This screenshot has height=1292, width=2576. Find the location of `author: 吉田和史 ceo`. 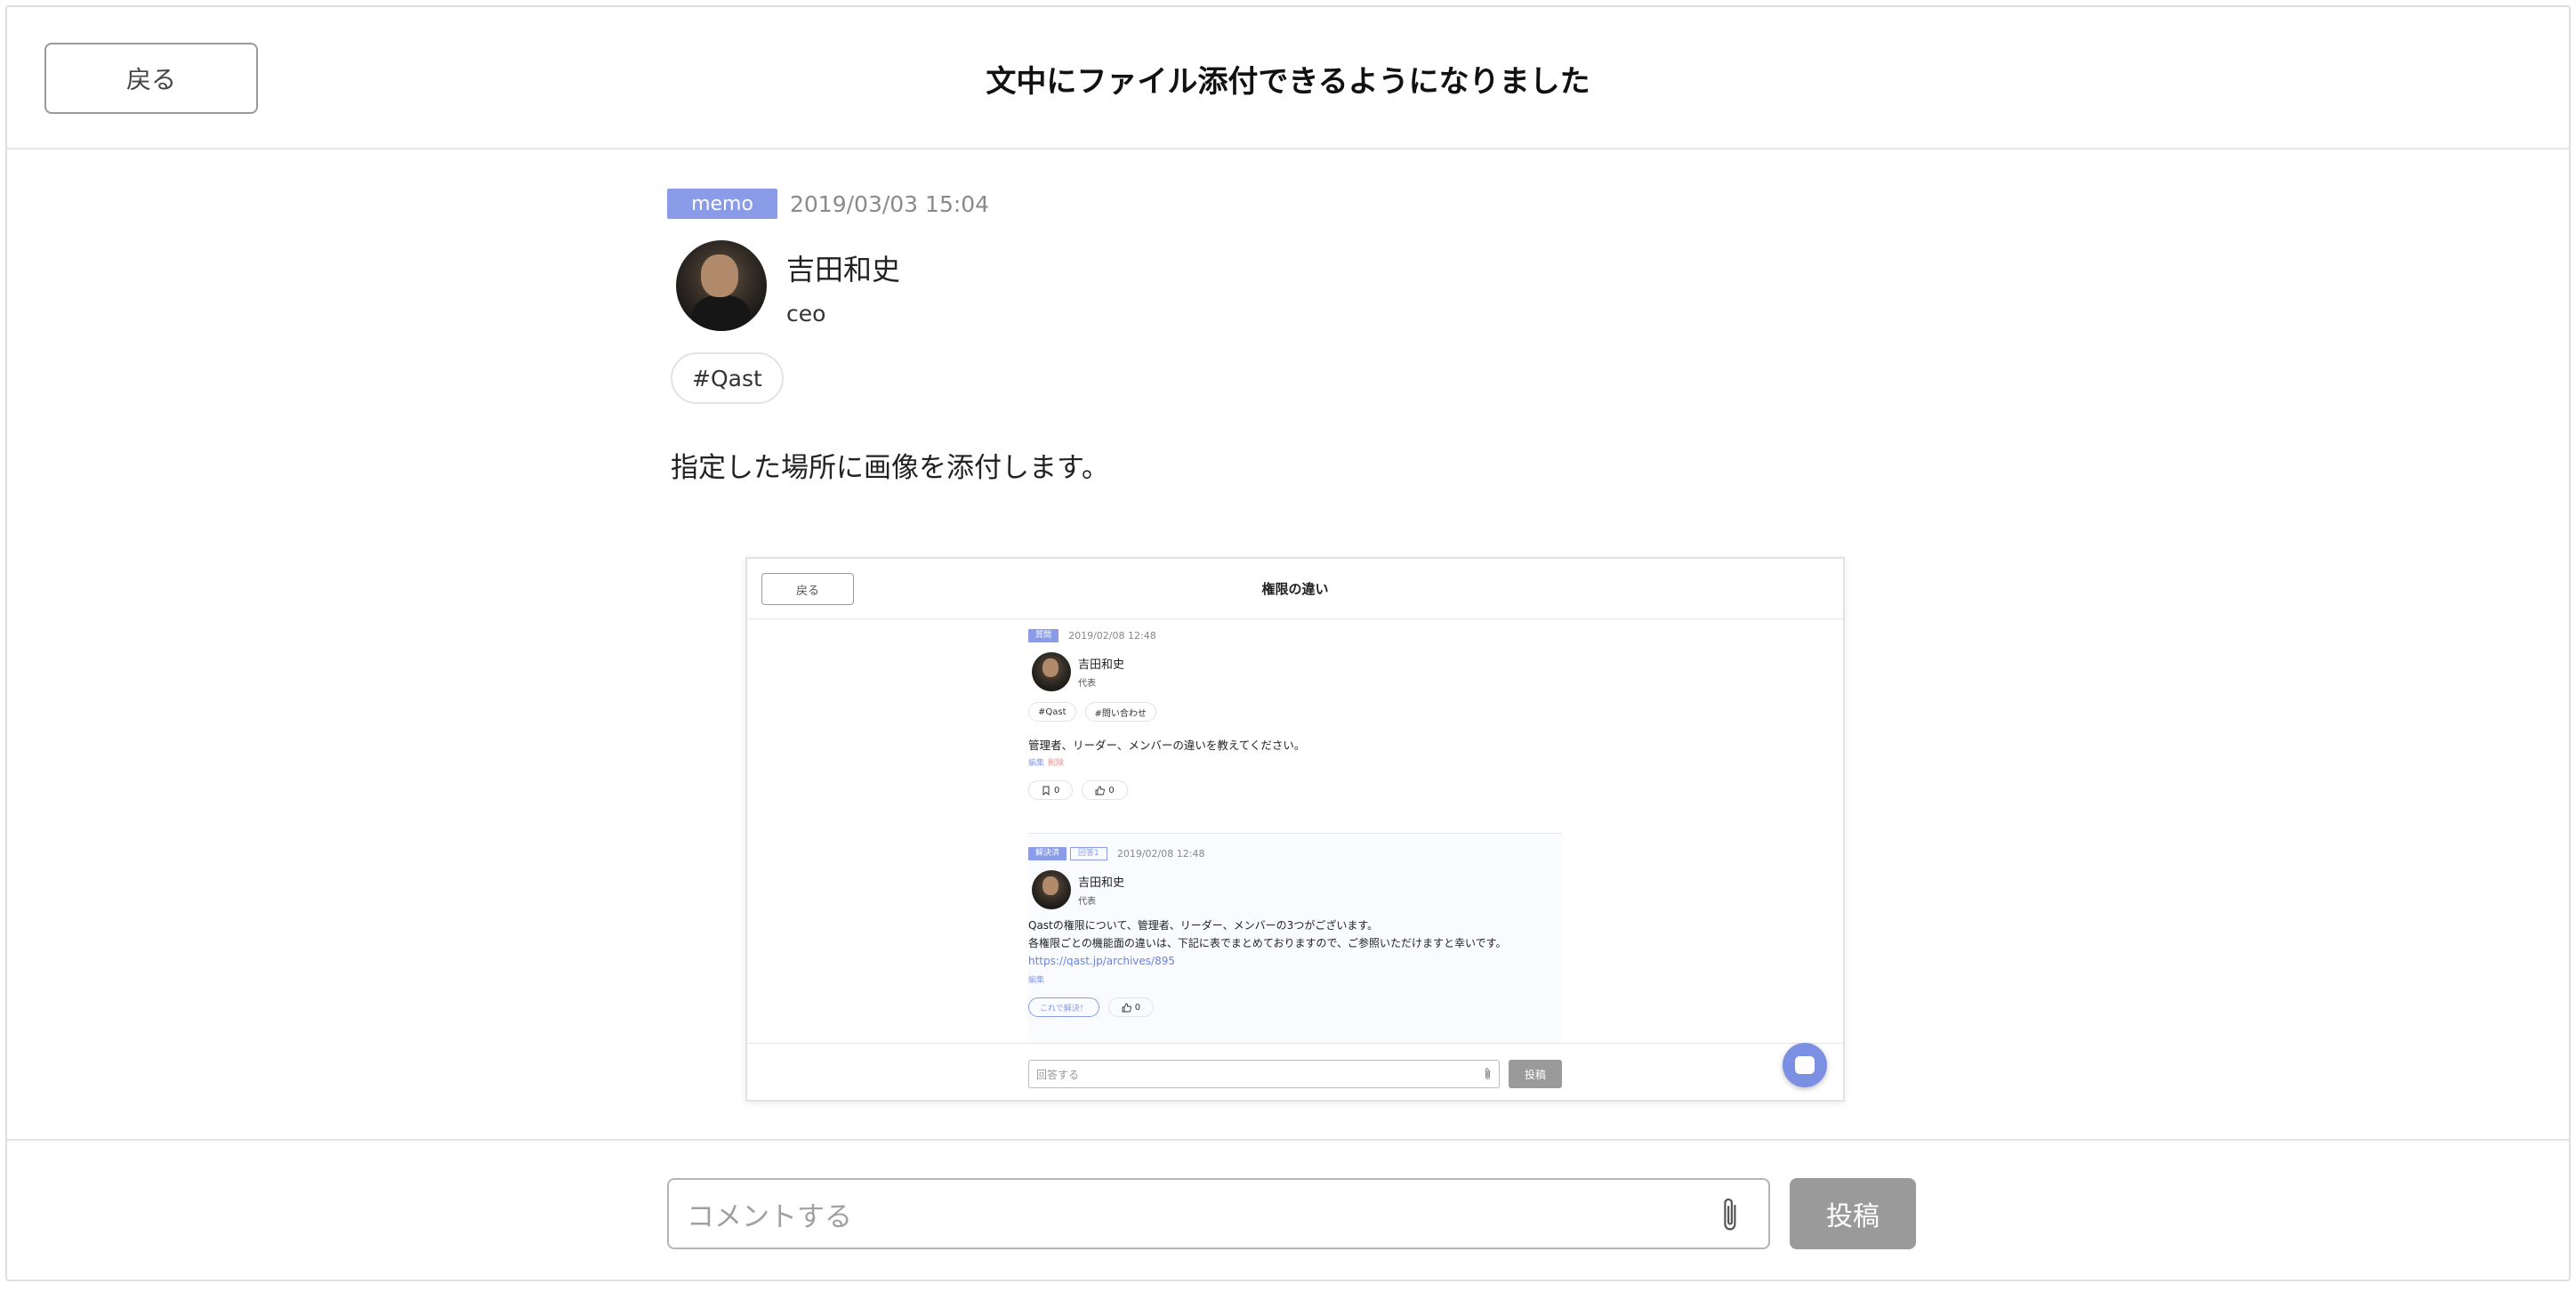

author: 吉田和史 ceo is located at coordinates (788, 286).